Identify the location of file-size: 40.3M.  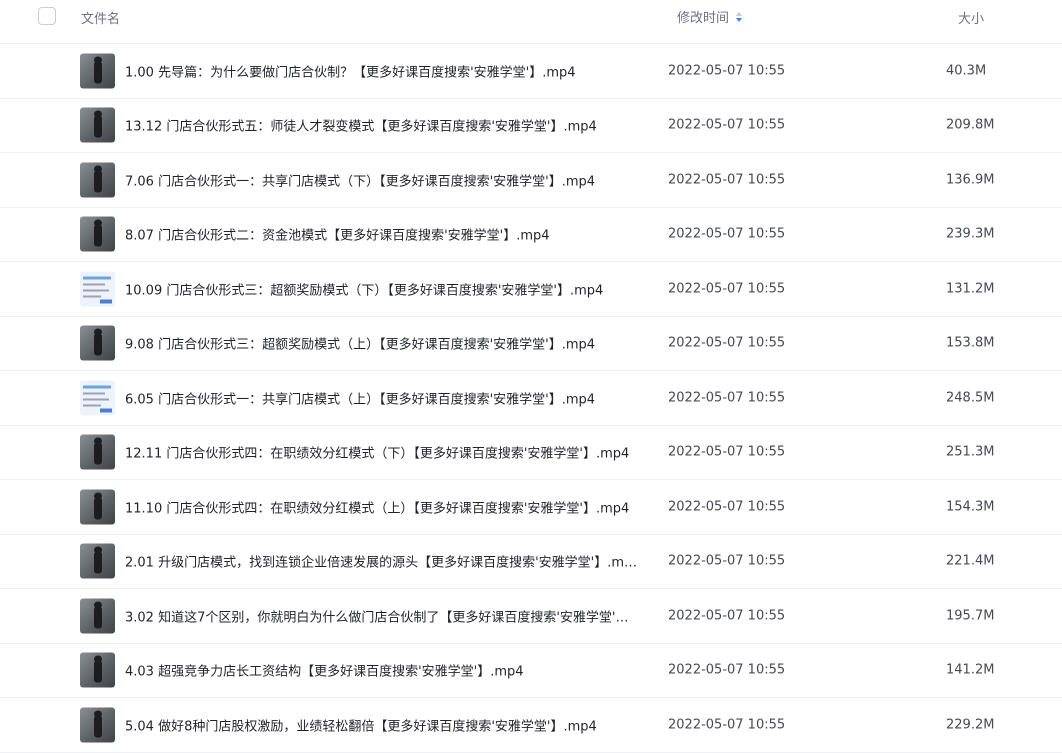
(966, 71).